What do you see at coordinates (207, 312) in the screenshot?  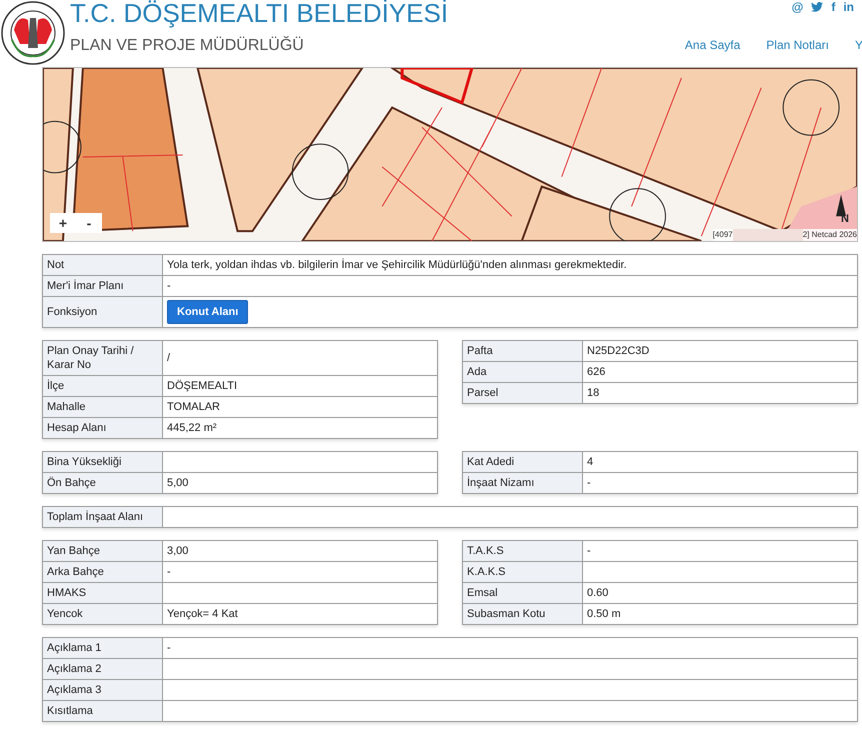 I see `function-button: Konut Alanı` at bounding box center [207, 312].